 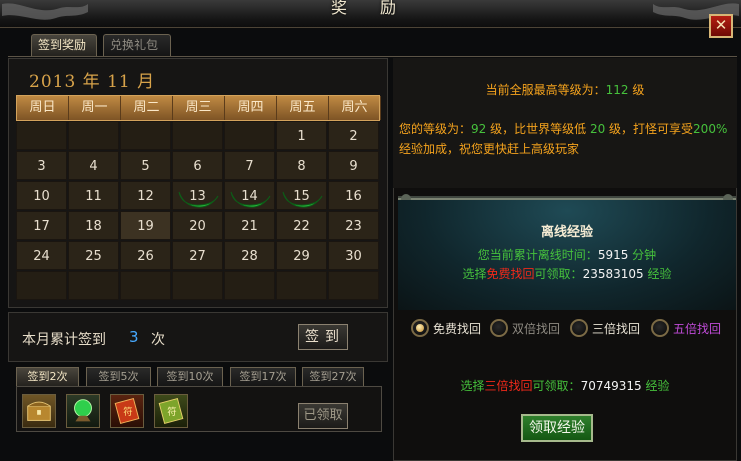 What do you see at coordinates (93, 195) in the screenshot?
I see `calendar-day: 11` at bounding box center [93, 195].